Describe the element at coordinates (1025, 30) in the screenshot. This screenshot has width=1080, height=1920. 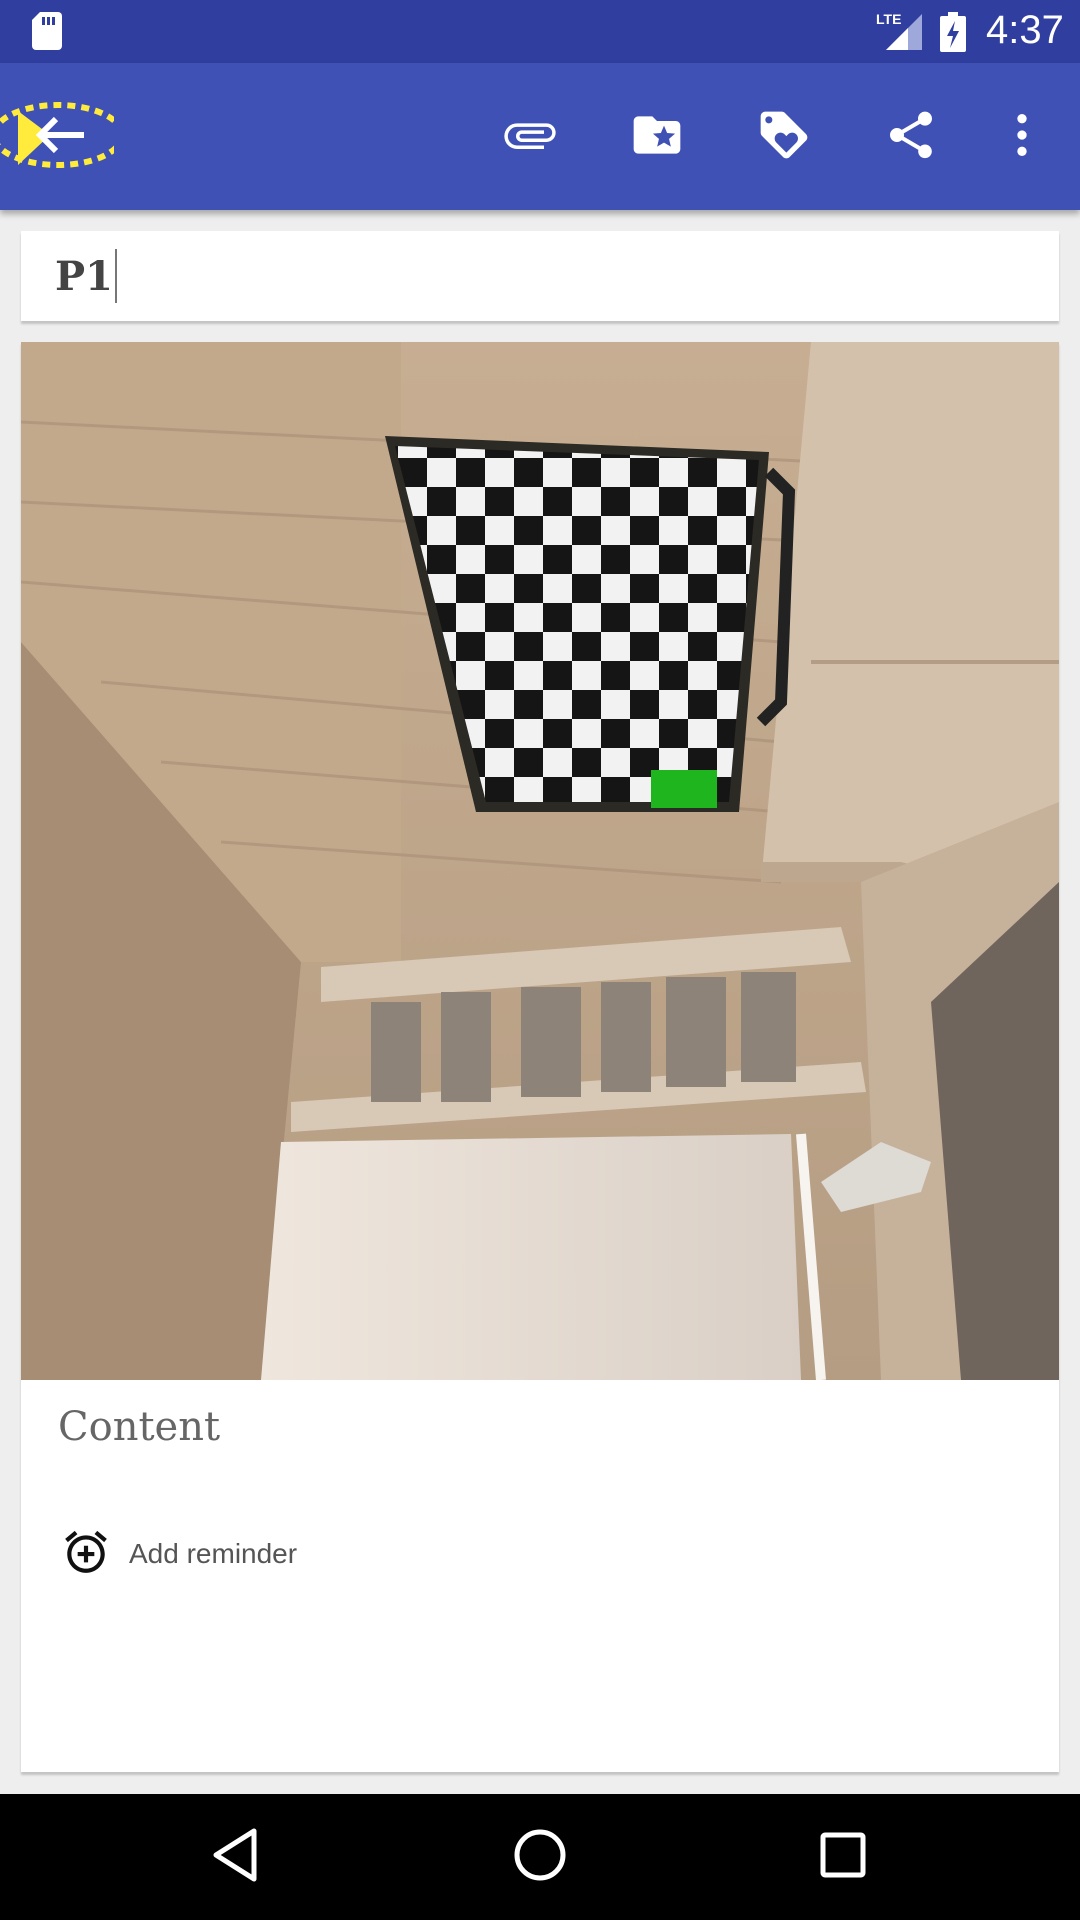
I see `clock: 4:37` at that location.